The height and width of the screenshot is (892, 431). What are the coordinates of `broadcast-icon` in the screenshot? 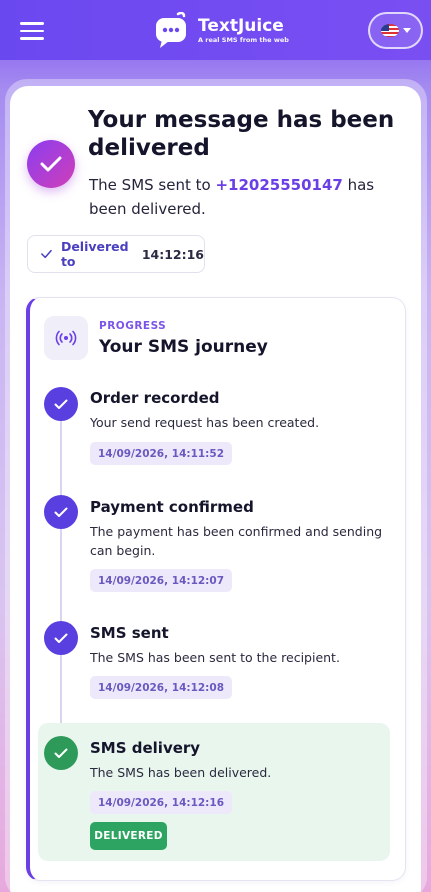 It's located at (66, 338).